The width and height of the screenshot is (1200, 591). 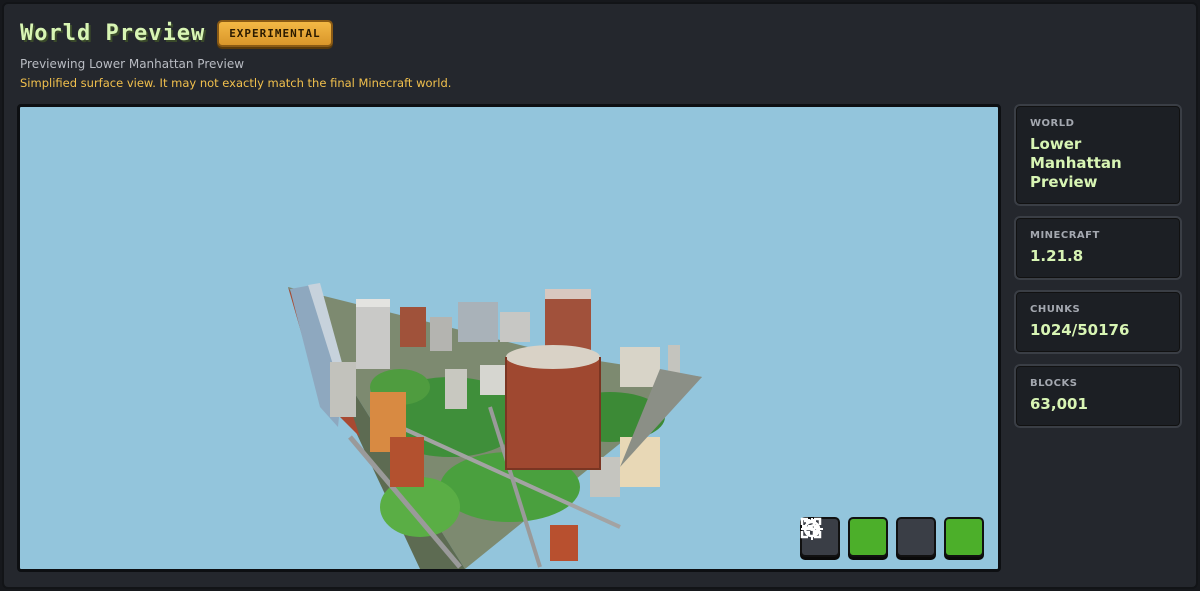 I want to click on world-label: WORLD, so click(x=1052, y=123).